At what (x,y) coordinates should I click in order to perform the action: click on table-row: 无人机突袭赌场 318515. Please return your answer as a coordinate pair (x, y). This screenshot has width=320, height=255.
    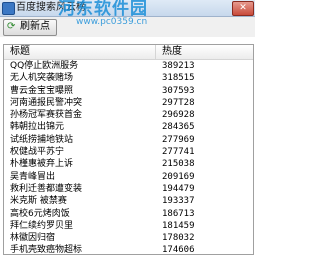
    Looking at the image, I should click on (128, 78).